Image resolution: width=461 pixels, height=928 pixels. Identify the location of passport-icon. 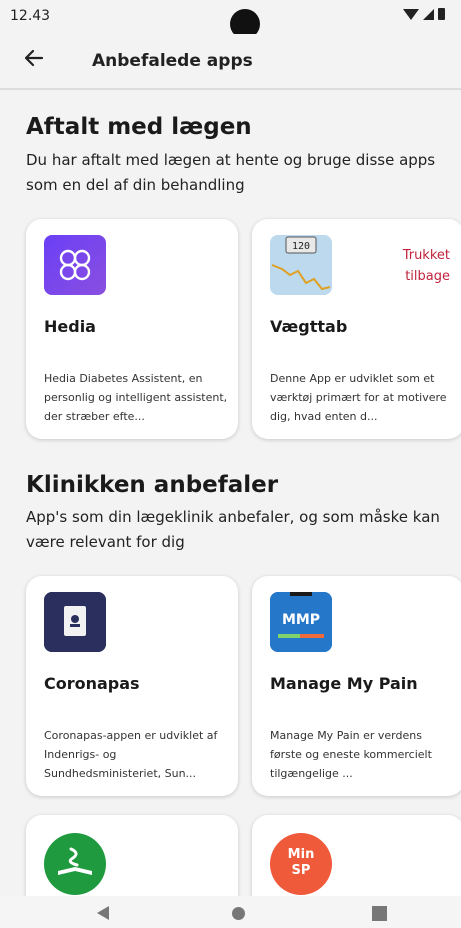
(75, 622).